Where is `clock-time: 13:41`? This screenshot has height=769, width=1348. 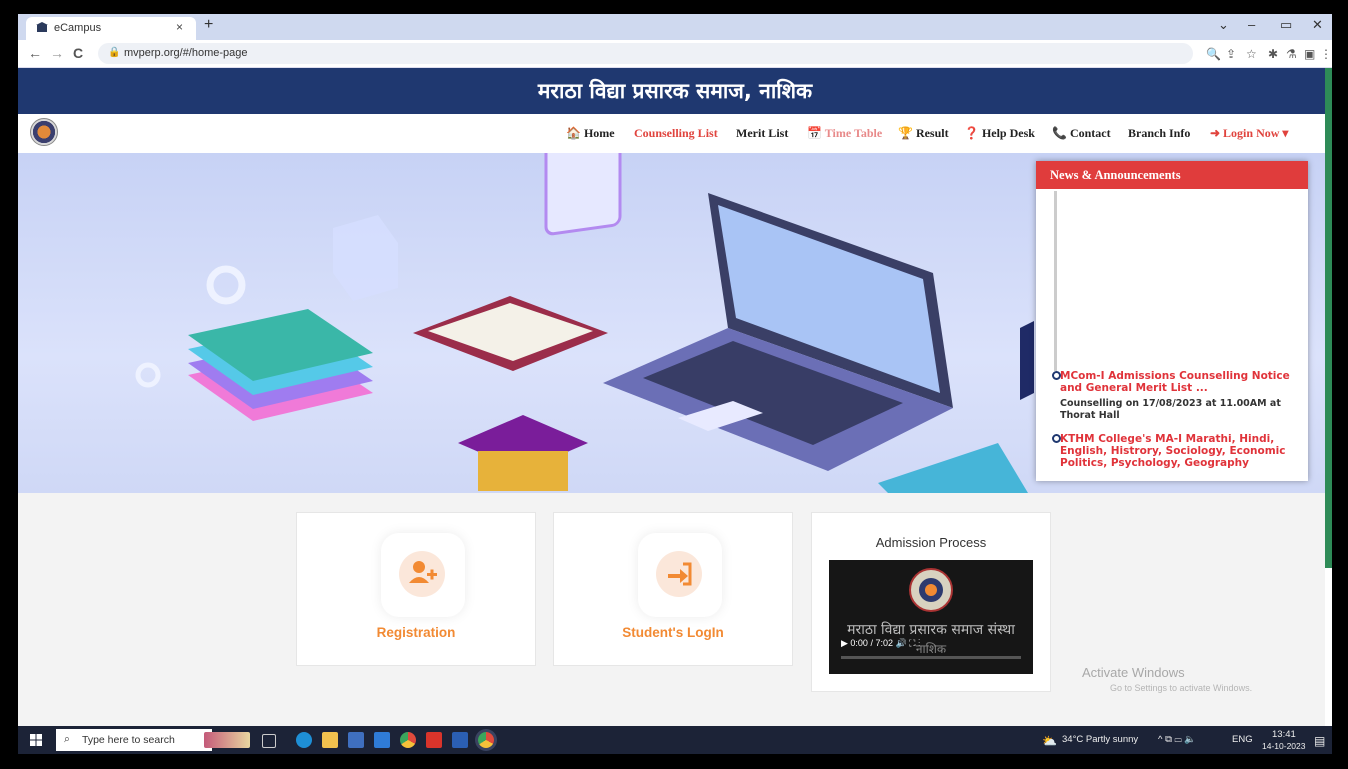
clock-time: 13:41 is located at coordinates (1284, 734).